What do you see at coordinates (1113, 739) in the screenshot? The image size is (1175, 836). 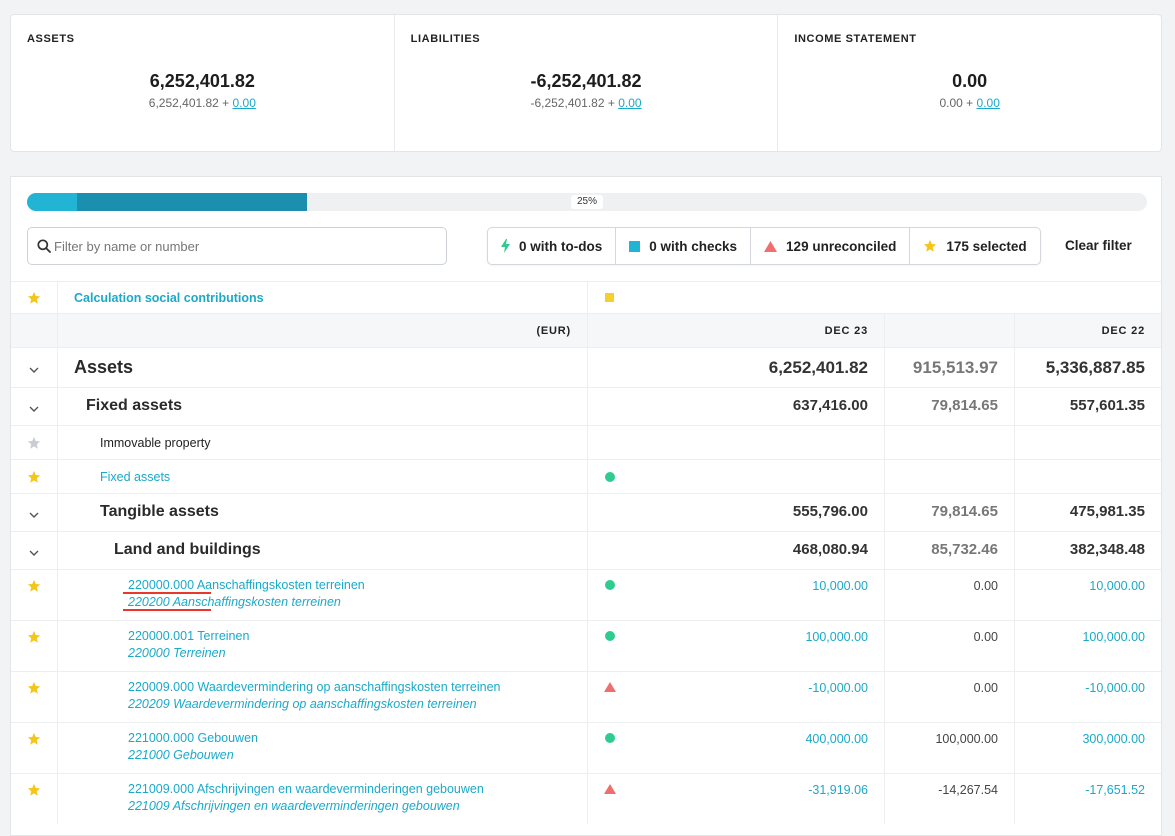 I see `value-dec22: 300,000.00` at bounding box center [1113, 739].